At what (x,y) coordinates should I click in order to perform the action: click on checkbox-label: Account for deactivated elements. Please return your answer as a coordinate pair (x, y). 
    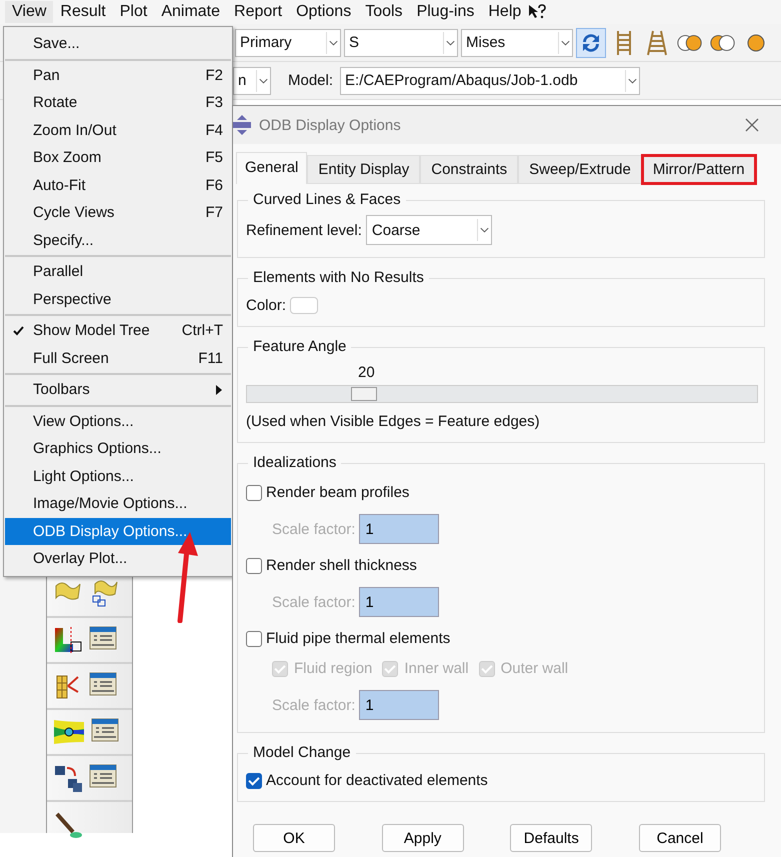
    Looking at the image, I should click on (377, 780).